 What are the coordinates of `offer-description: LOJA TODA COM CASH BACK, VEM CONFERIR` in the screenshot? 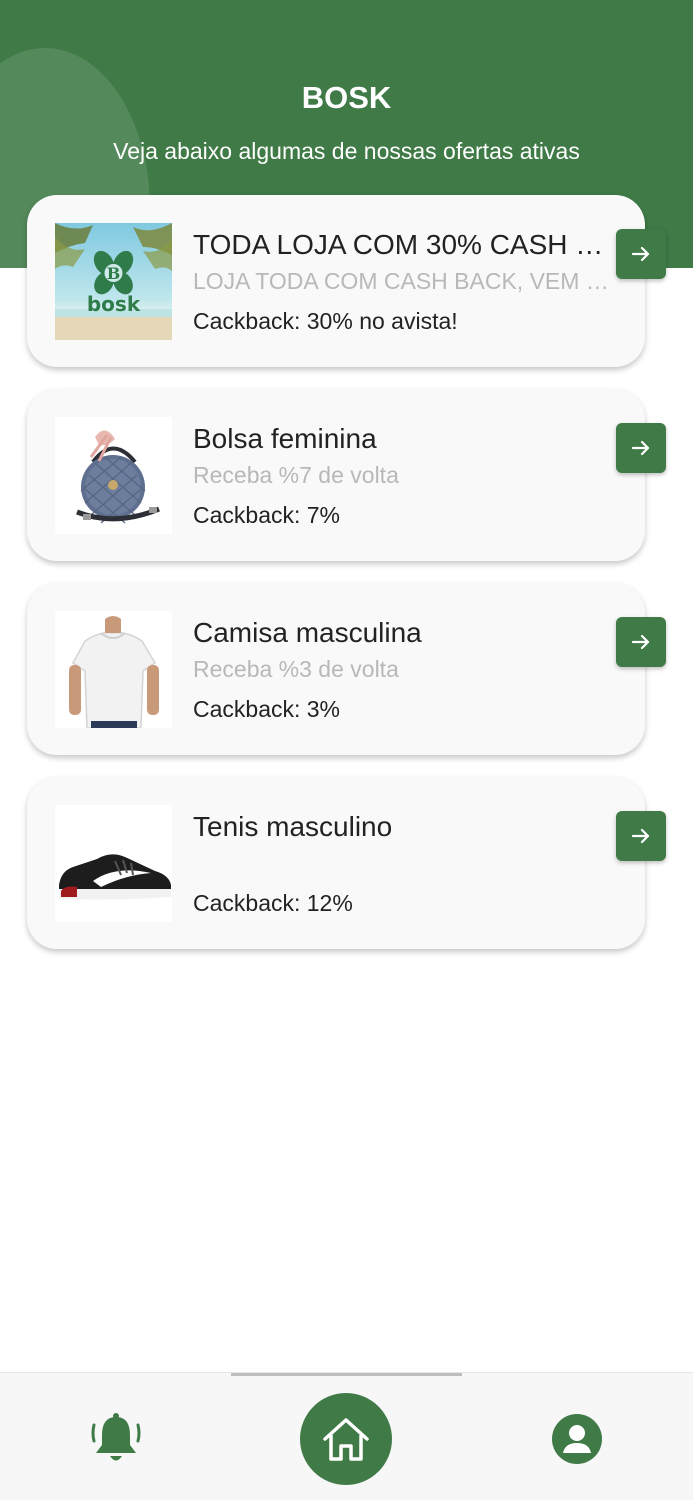 It's located at (405, 281).